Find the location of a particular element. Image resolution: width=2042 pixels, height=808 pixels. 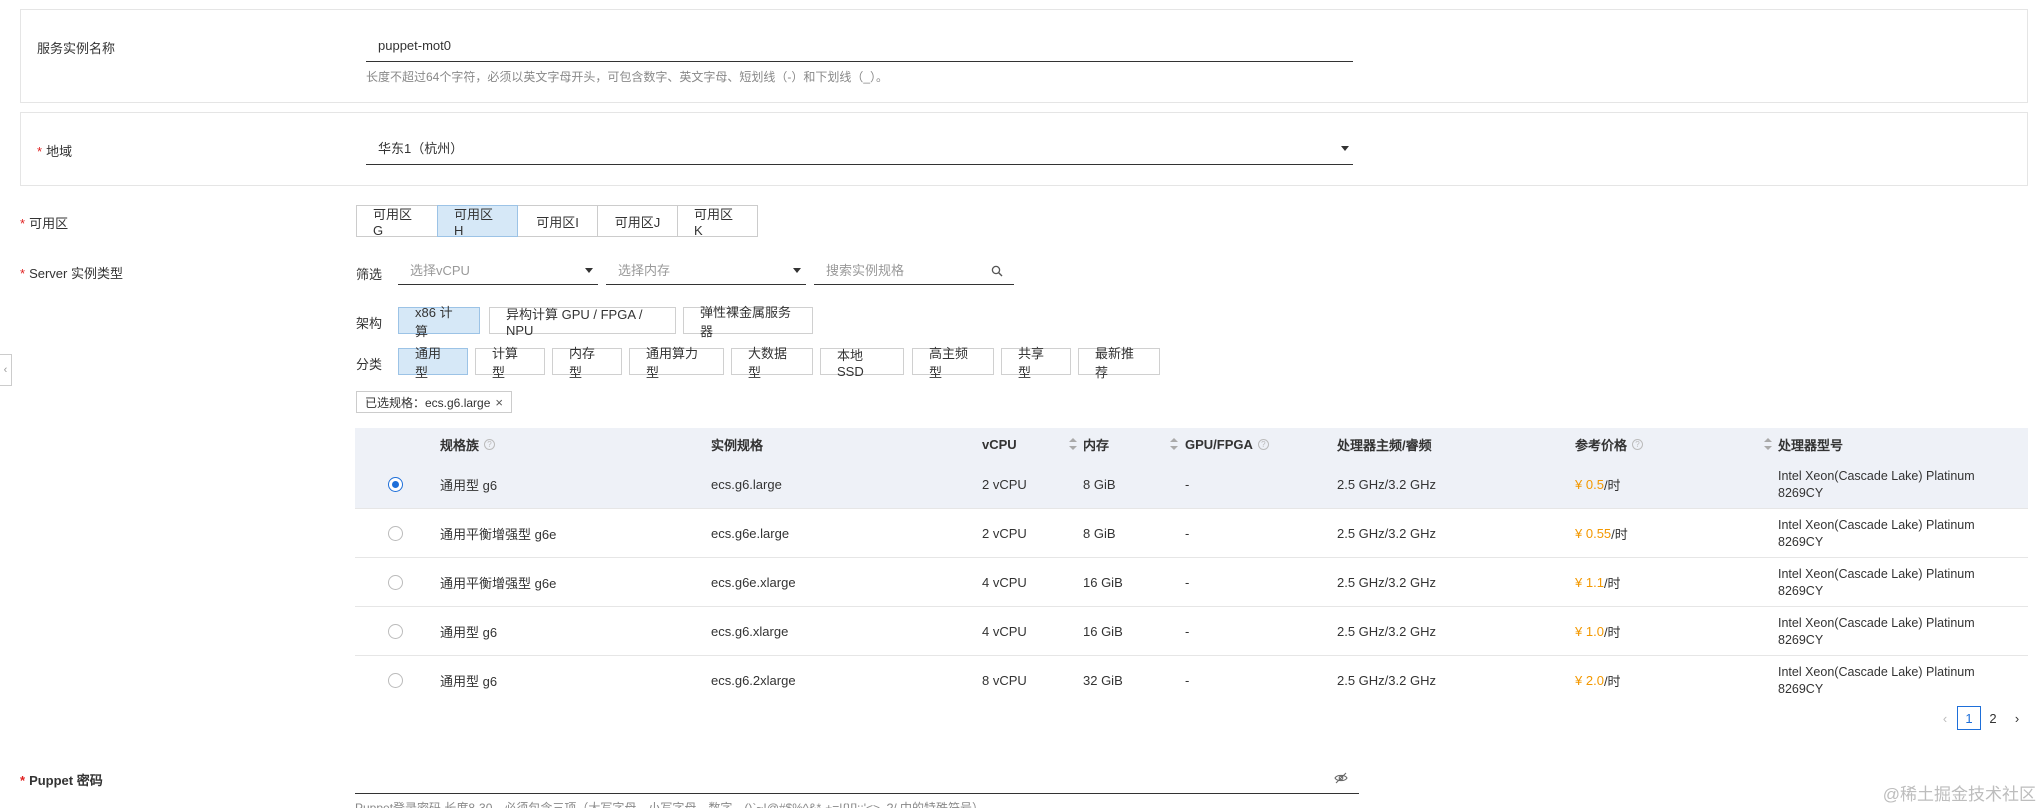

puppet-password-input is located at coordinates (857, 778).